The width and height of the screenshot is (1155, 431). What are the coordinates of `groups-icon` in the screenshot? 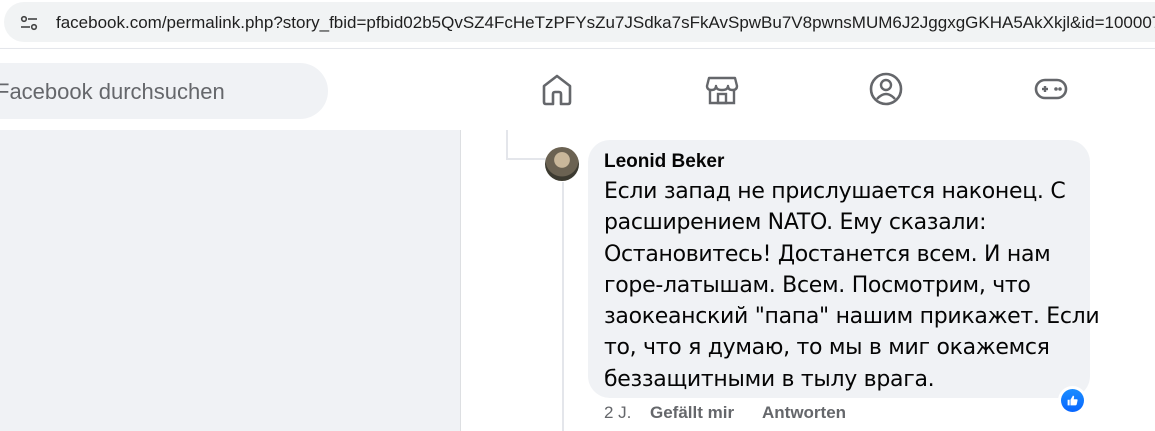 It's located at (886, 89).